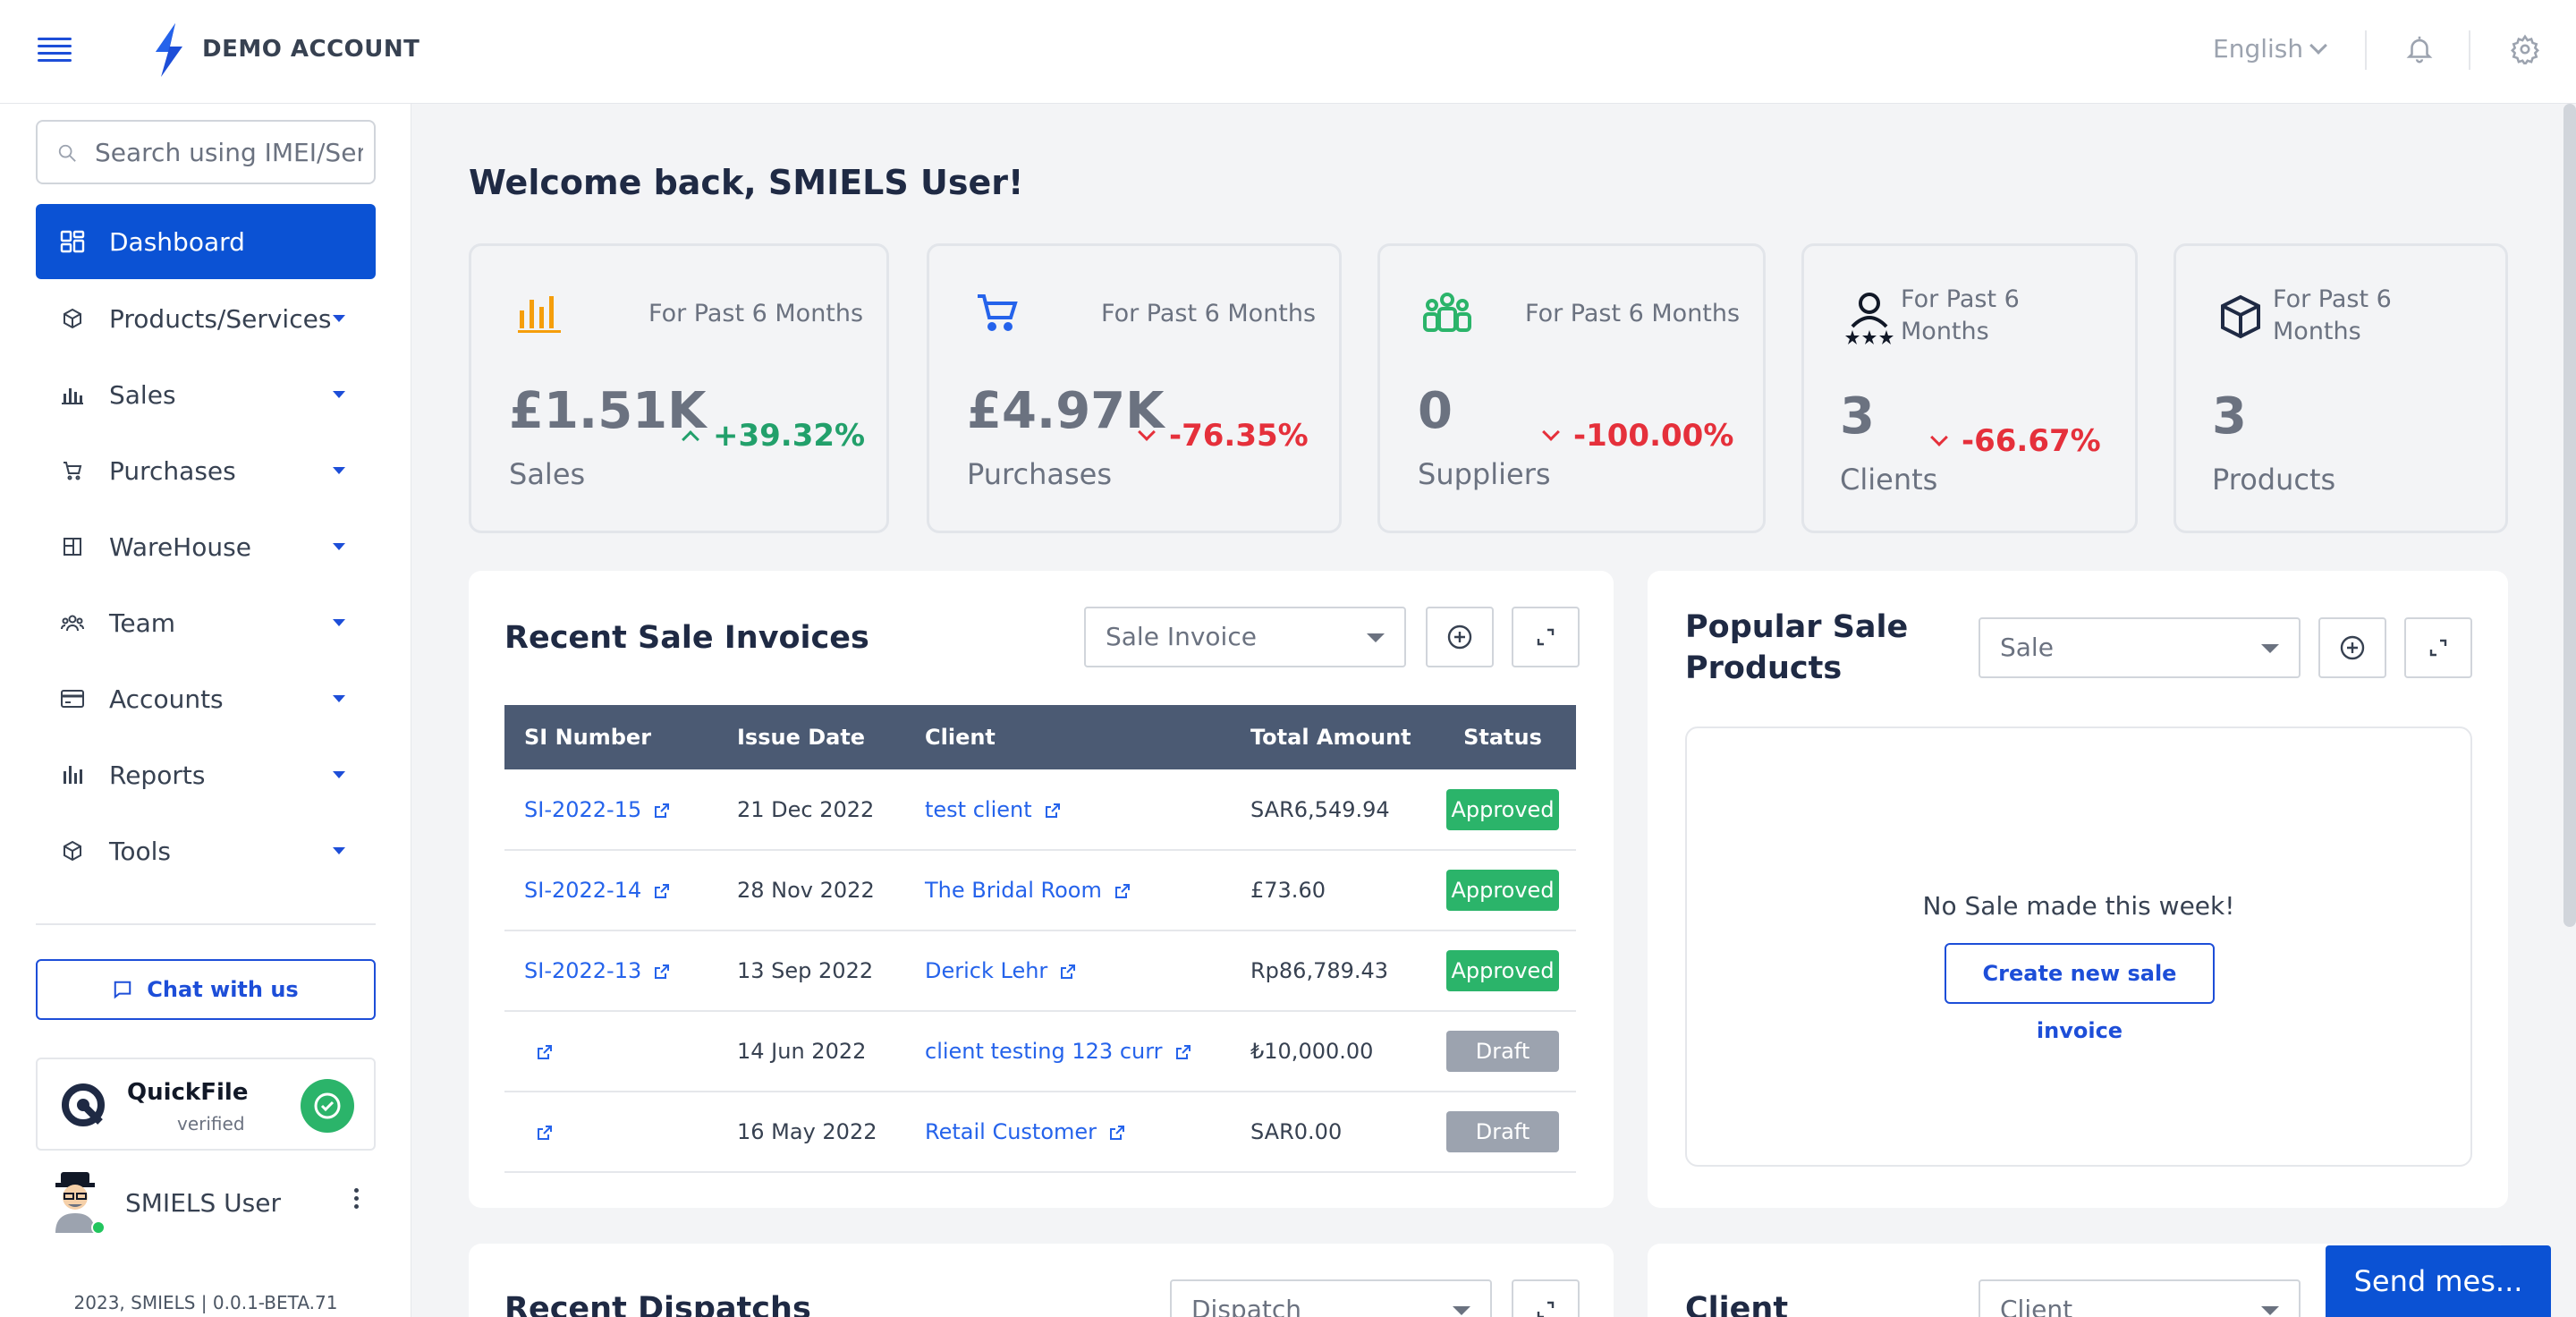  I want to click on sidebar-item-label: Purchases, so click(172, 470).